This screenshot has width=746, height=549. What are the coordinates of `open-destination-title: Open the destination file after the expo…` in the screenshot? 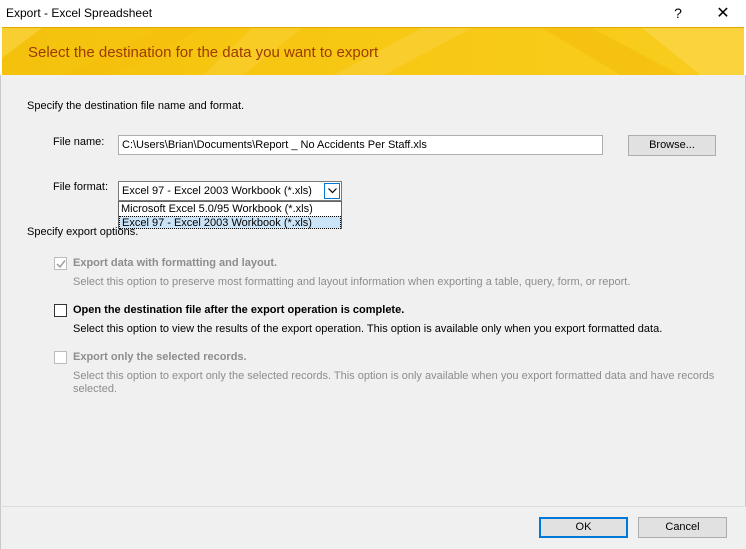 It's located at (239, 310).